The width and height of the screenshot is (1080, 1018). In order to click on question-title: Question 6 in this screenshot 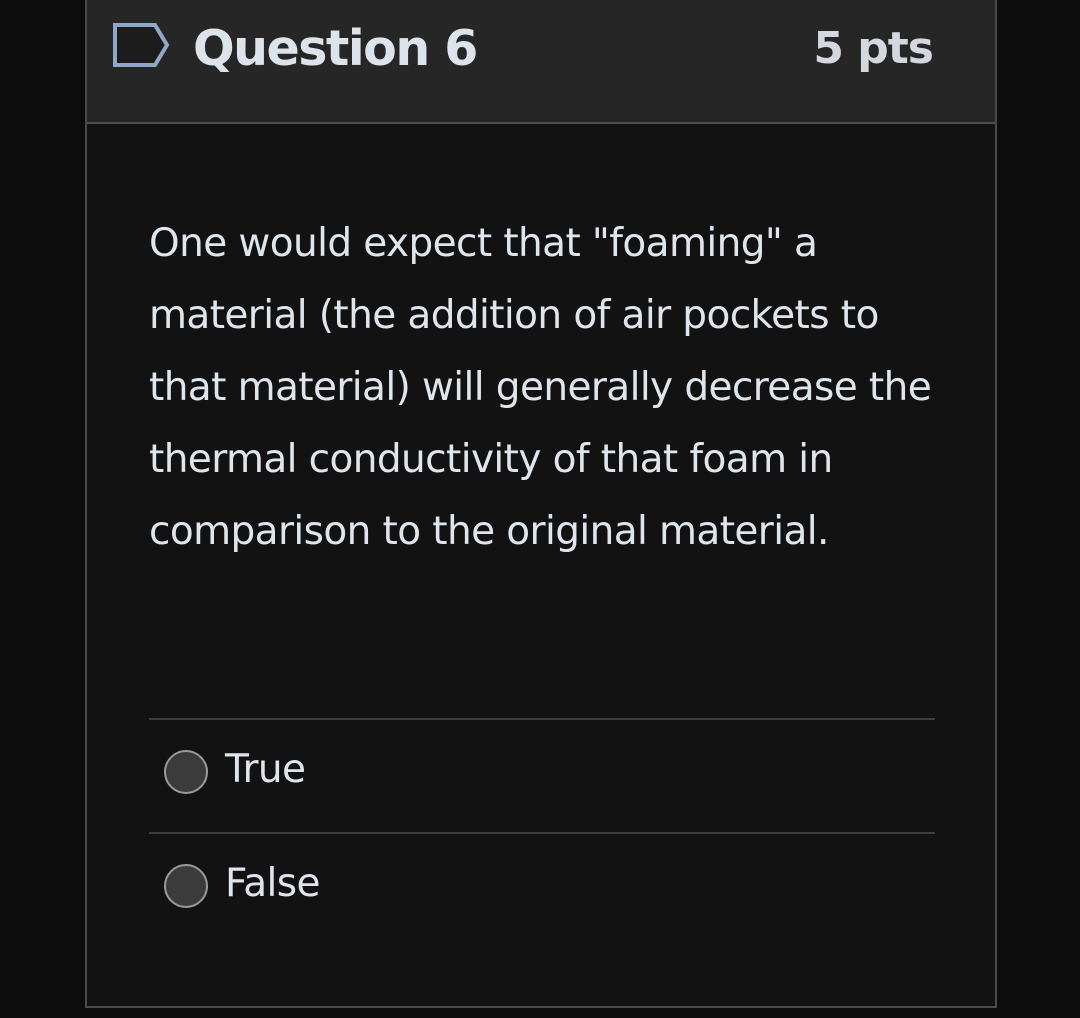, I will do `click(335, 48)`.